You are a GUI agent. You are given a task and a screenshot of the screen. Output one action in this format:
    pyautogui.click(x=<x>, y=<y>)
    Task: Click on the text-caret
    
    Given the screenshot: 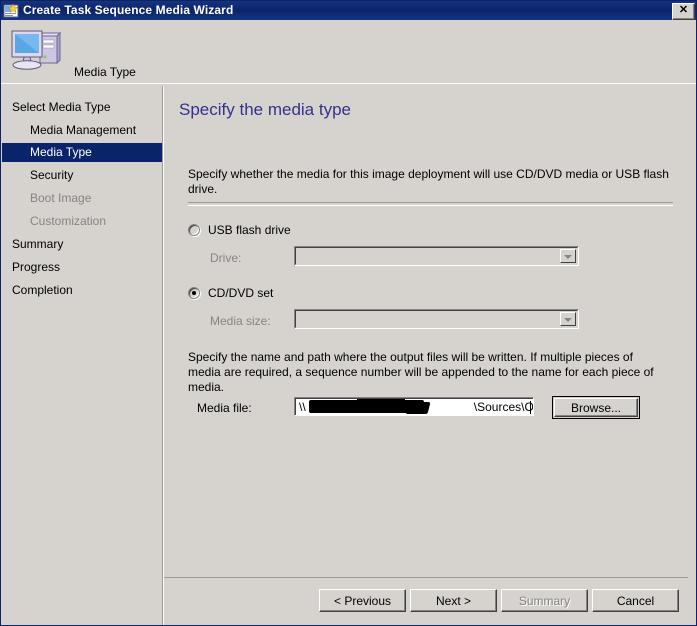 What is the action you would take?
    pyautogui.click(x=530, y=407)
    